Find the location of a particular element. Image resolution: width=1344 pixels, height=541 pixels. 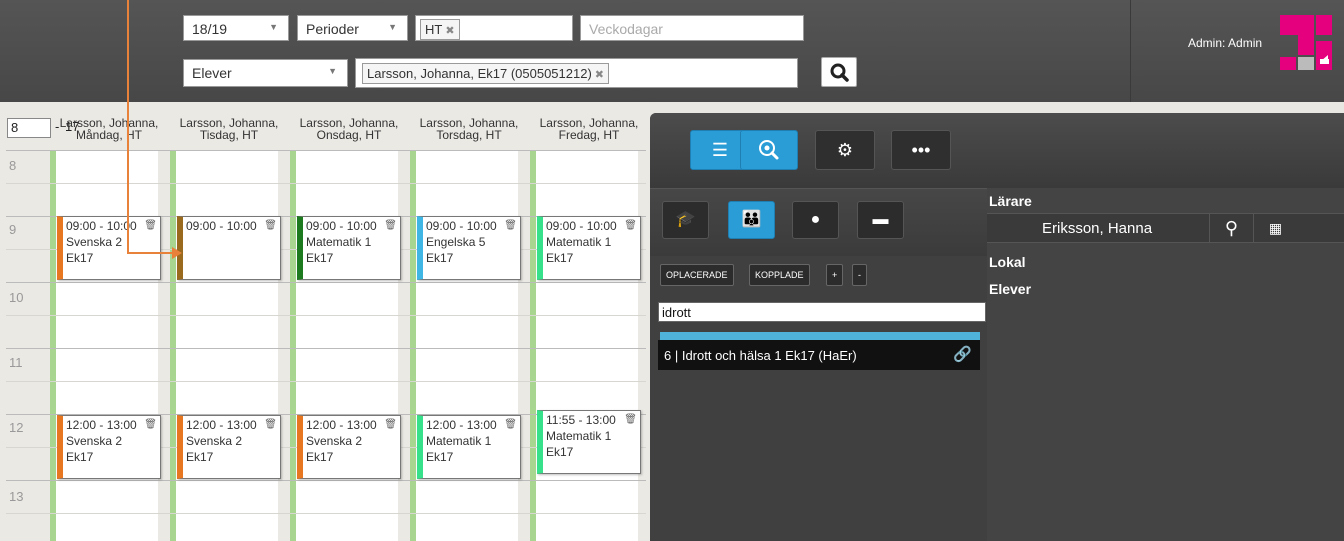

panel-toolbar: ☰ ⚙ ••• is located at coordinates (997, 150).